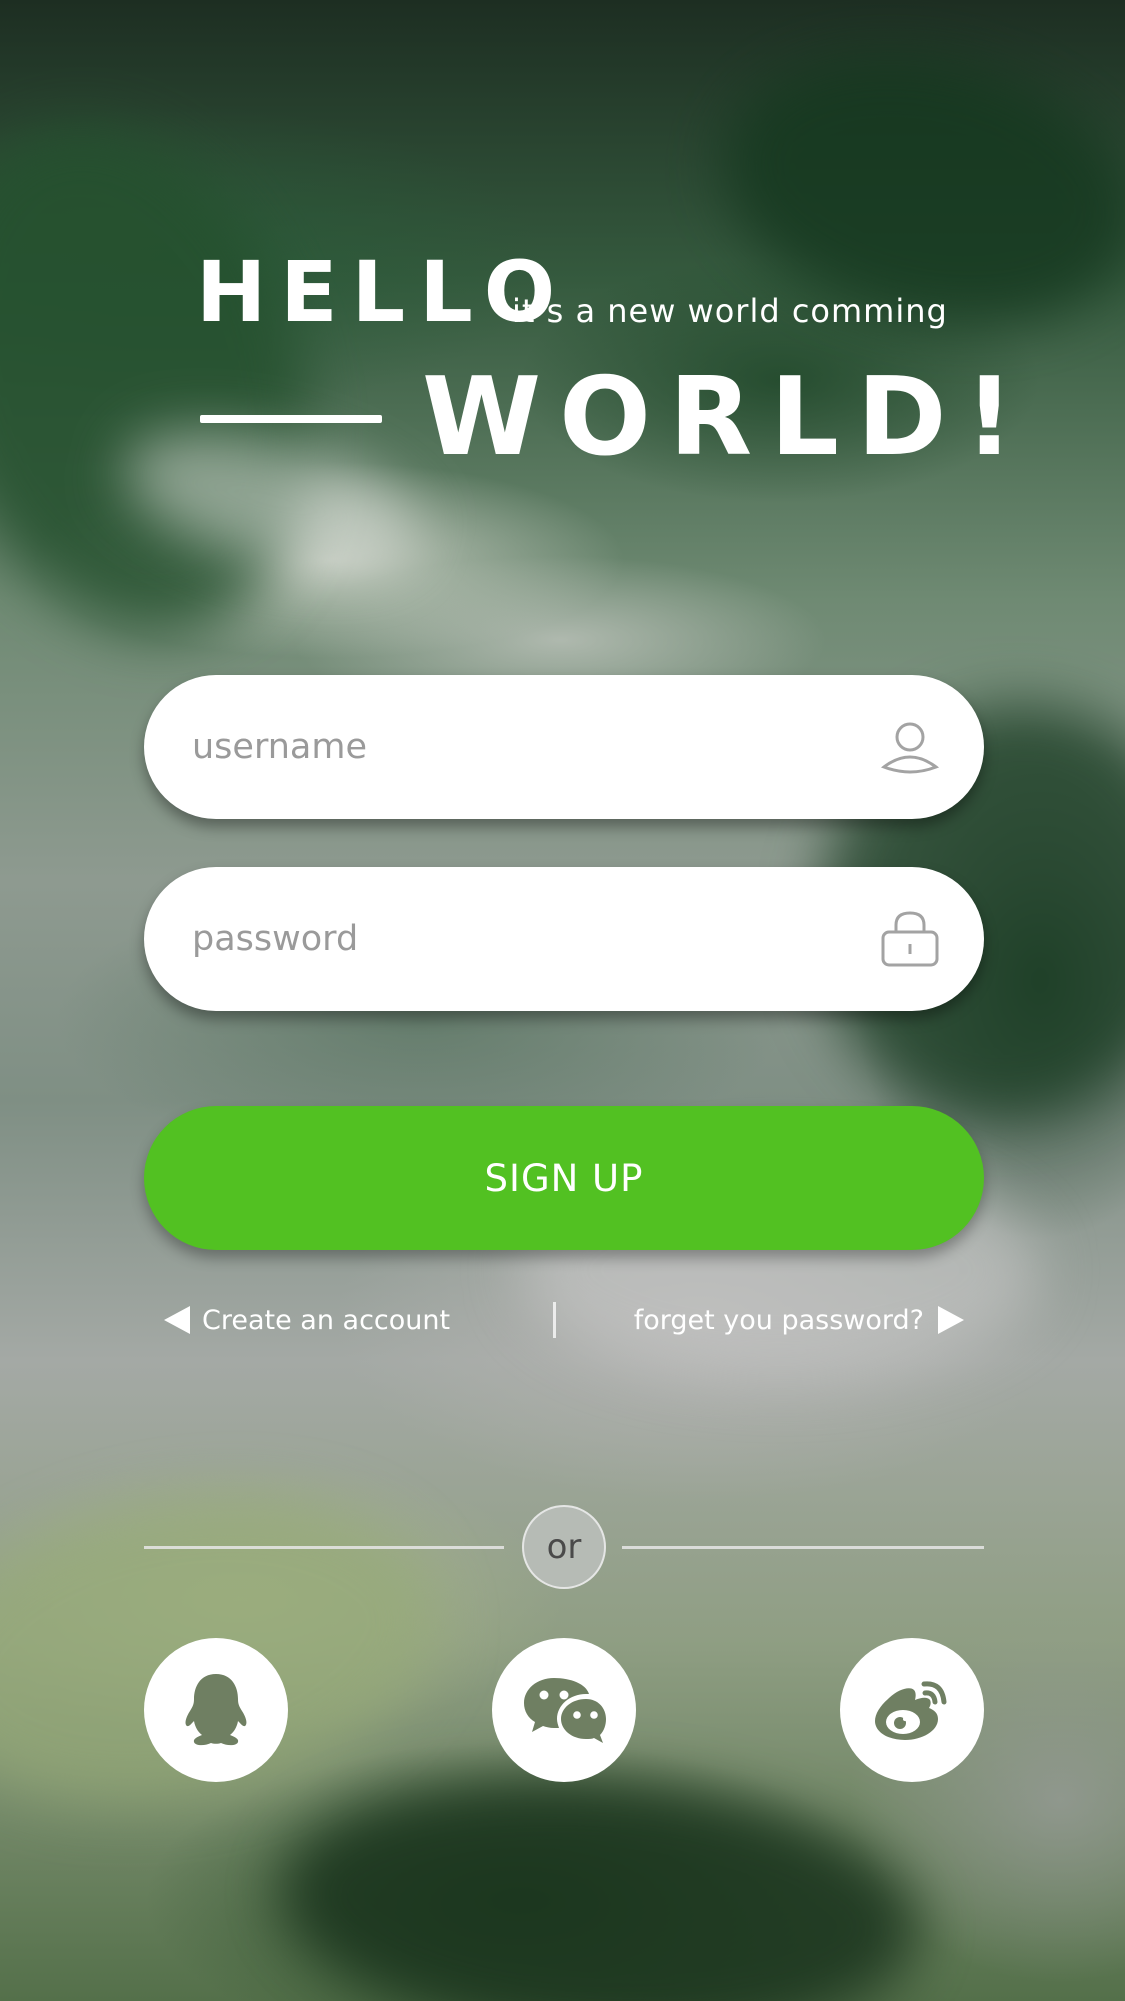  I want to click on links-separator, so click(554, 1320).